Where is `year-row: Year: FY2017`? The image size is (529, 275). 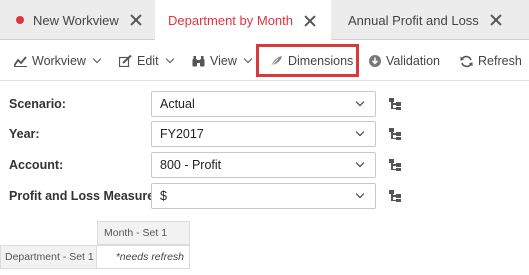
year-row: Year: FY2017 is located at coordinates (264, 134).